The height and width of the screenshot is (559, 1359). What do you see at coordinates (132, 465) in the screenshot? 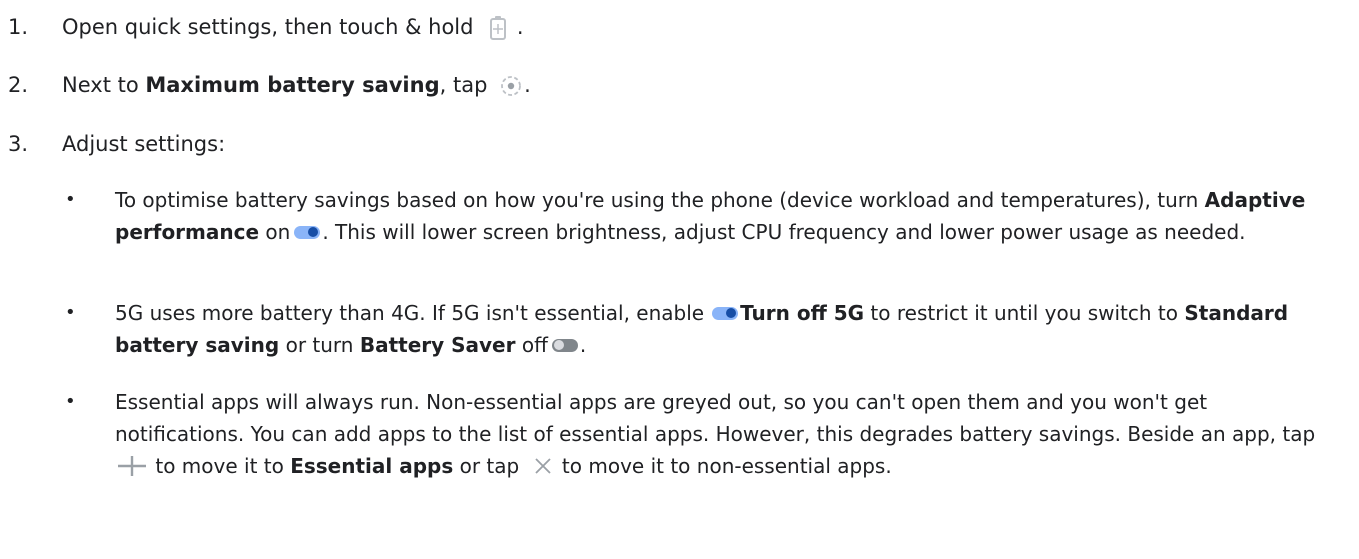
I see `plus-icon` at bounding box center [132, 465].